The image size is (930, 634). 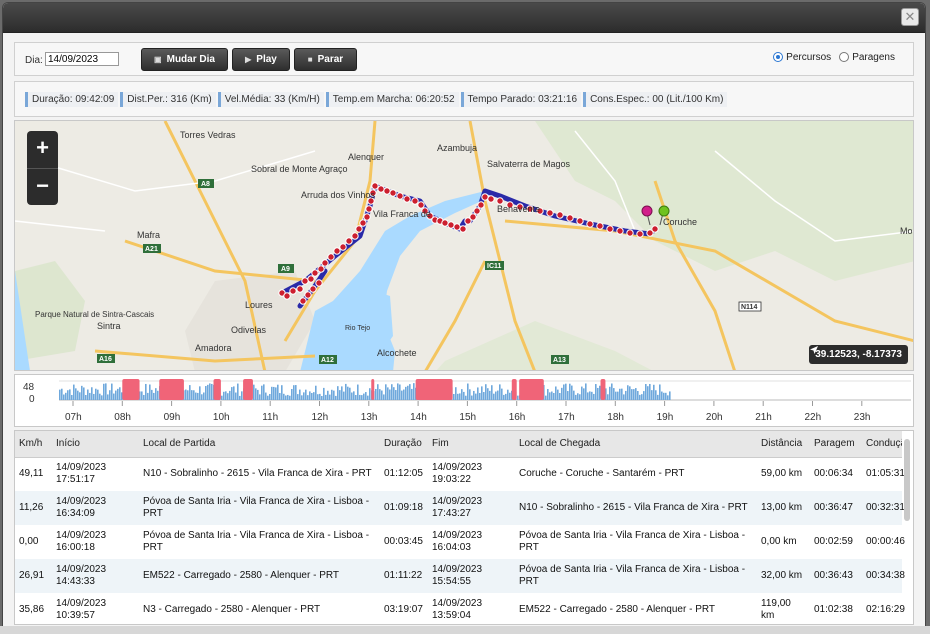 I want to click on option-stops: Paragens, so click(x=867, y=57).